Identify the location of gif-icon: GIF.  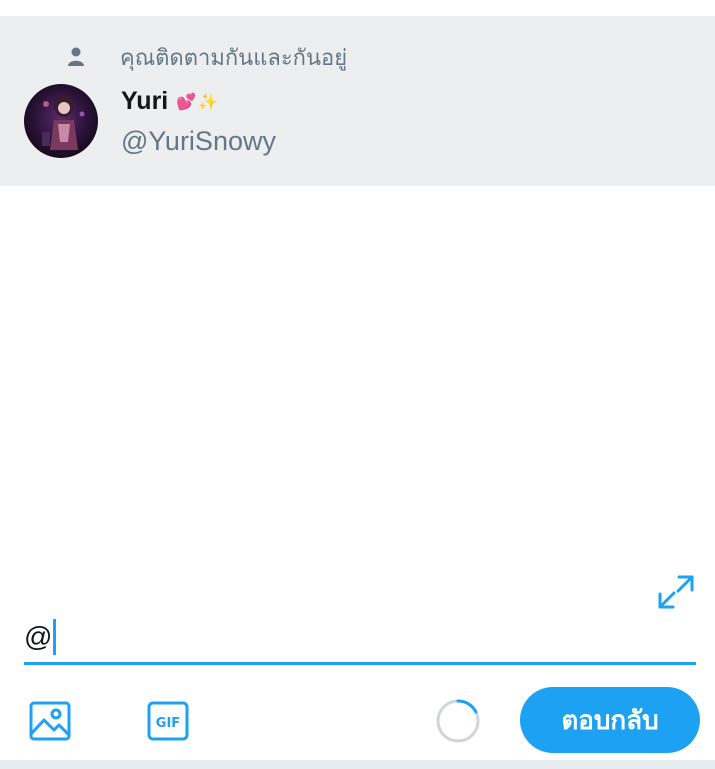
(168, 721).